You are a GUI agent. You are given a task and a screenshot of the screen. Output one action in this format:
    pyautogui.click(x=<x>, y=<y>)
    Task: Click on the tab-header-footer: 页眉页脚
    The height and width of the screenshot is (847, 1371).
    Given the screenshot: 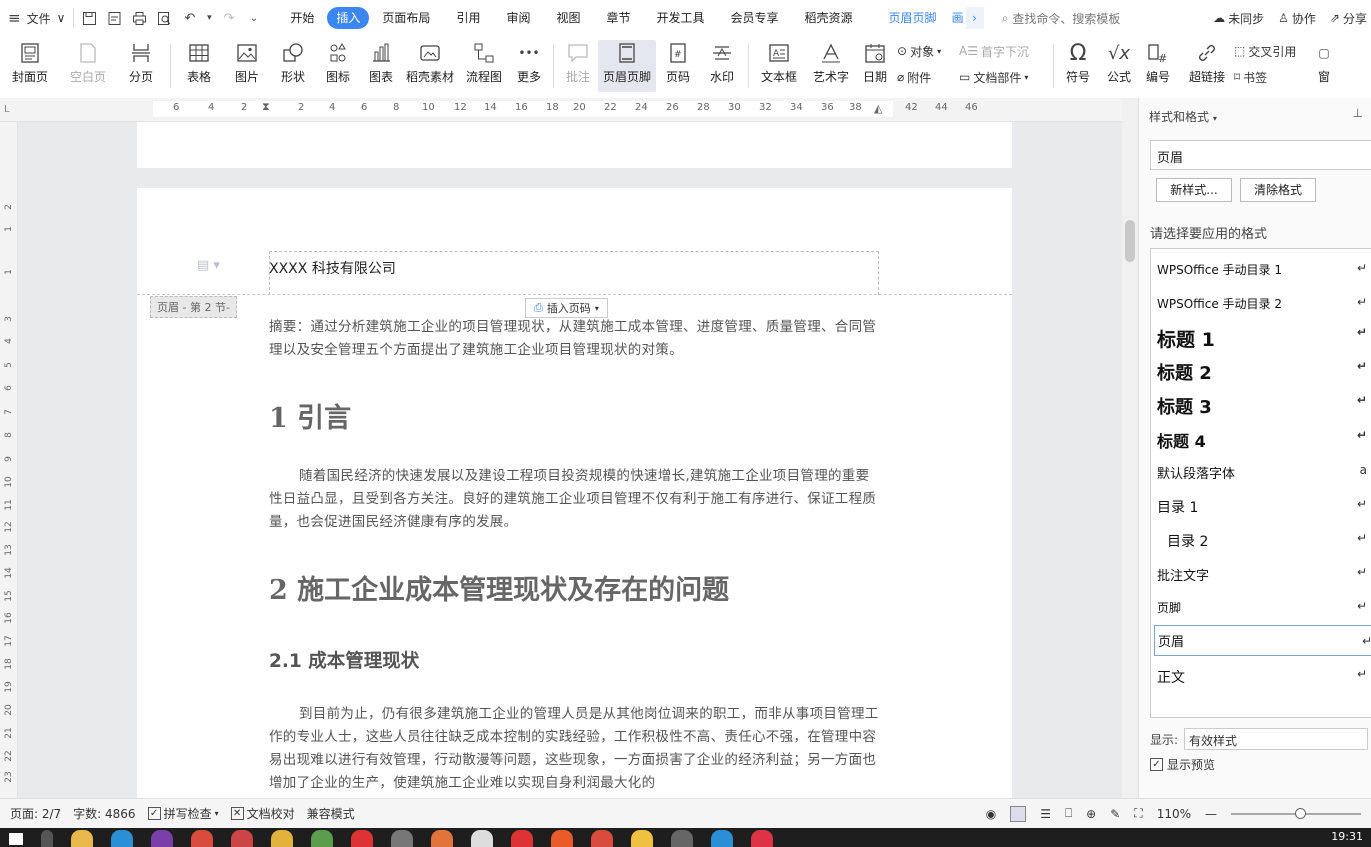 What is the action you would take?
    pyautogui.click(x=913, y=18)
    